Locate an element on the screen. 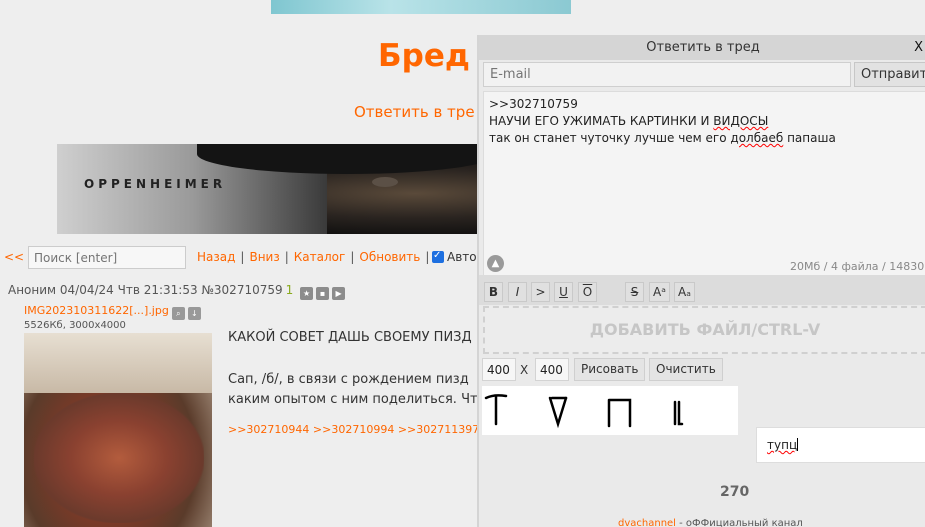 This screenshot has height=527, width=925. file-name-link: IMG202310311622[...].jpg ⌕ ↓ is located at coordinates (112, 312).